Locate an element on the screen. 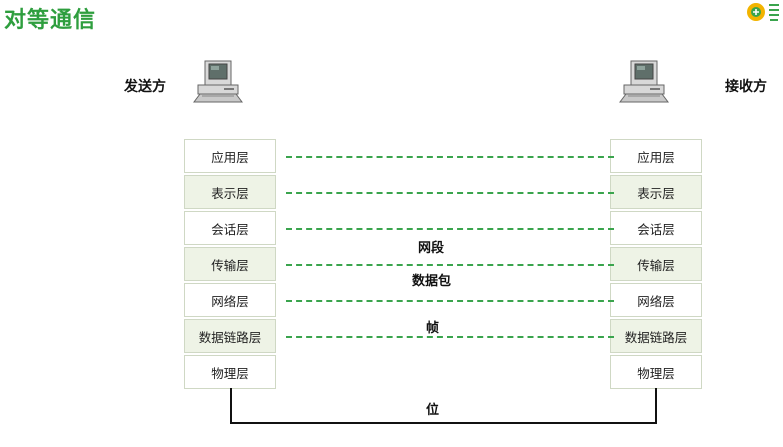 The width and height of the screenshot is (783, 447). sender-layer-presentation: 表示层 is located at coordinates (230, 192).